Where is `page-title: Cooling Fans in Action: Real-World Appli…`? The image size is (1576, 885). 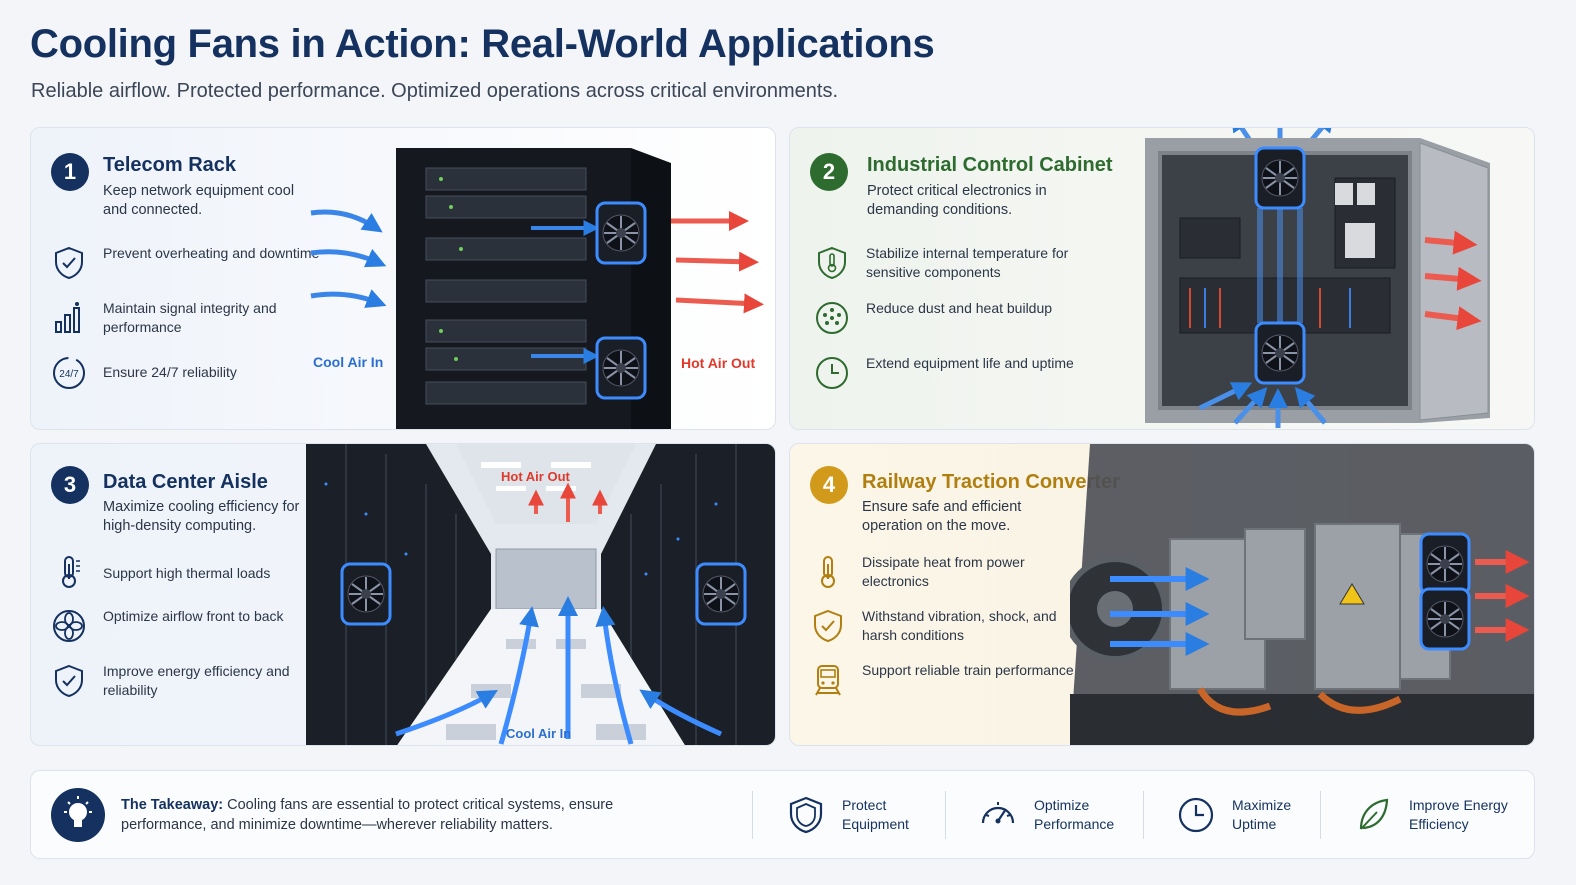 page-title: Cooling Fans in Action: Real-World Appli… is located at coordinates (482, 44).